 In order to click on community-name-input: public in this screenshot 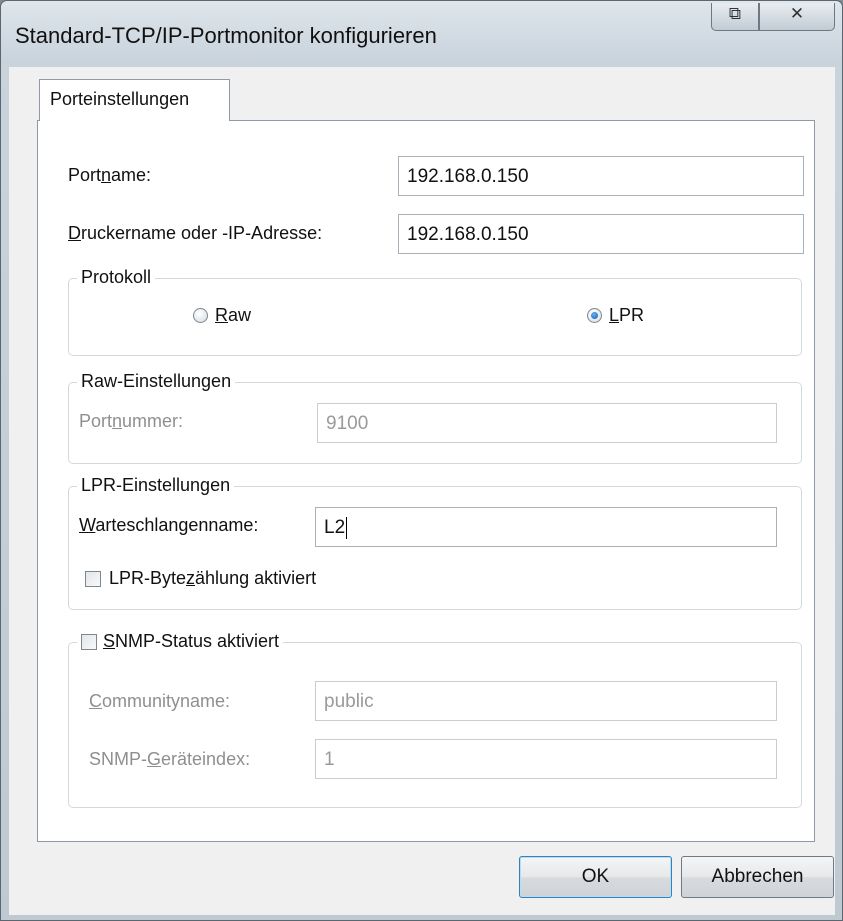, I will do `click(546, 701)`.